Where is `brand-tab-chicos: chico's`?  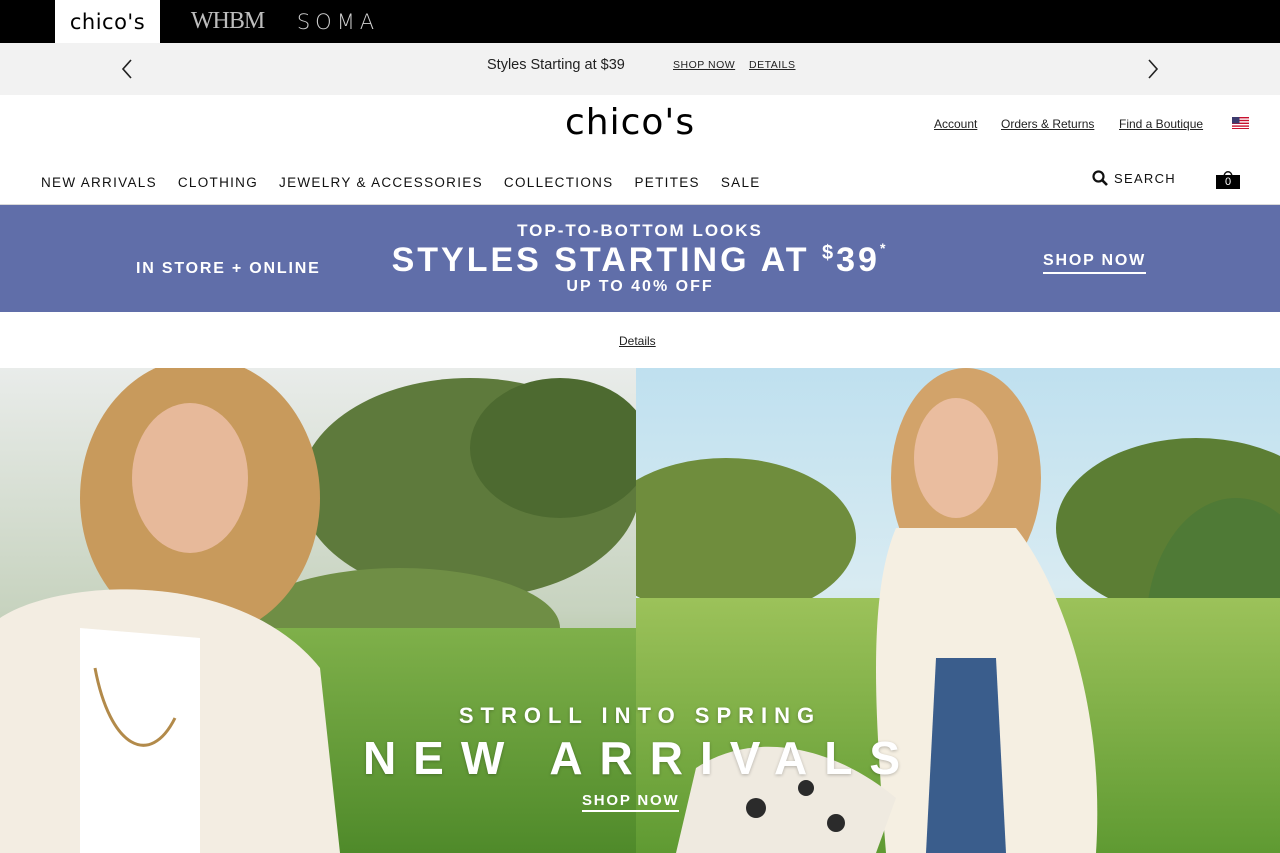 brand-tab-chicos: chico's is located at coordinates (107, 21).